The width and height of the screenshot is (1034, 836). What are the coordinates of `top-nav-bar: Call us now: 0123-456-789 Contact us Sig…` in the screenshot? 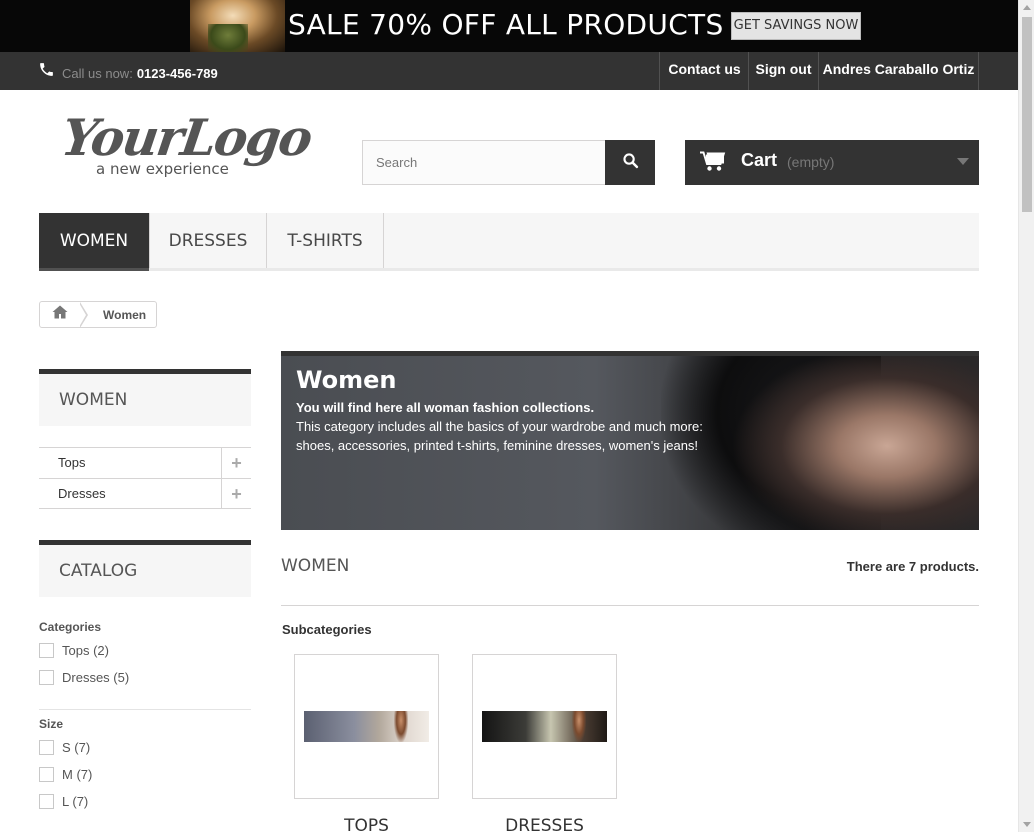 It's located at (509, 71).